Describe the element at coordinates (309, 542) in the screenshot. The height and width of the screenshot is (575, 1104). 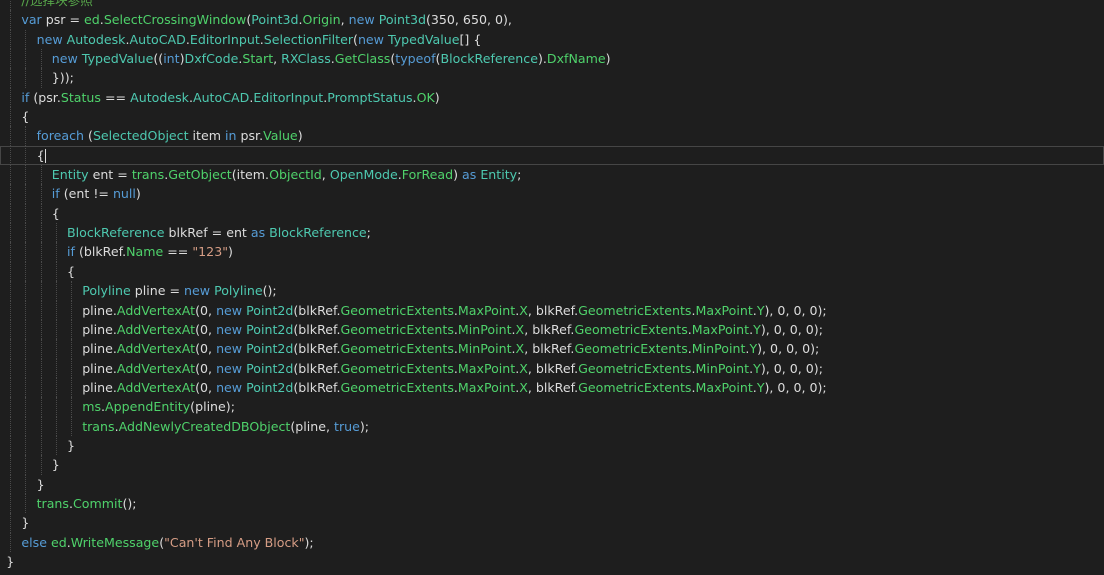
I see `code-token: );` at that location.